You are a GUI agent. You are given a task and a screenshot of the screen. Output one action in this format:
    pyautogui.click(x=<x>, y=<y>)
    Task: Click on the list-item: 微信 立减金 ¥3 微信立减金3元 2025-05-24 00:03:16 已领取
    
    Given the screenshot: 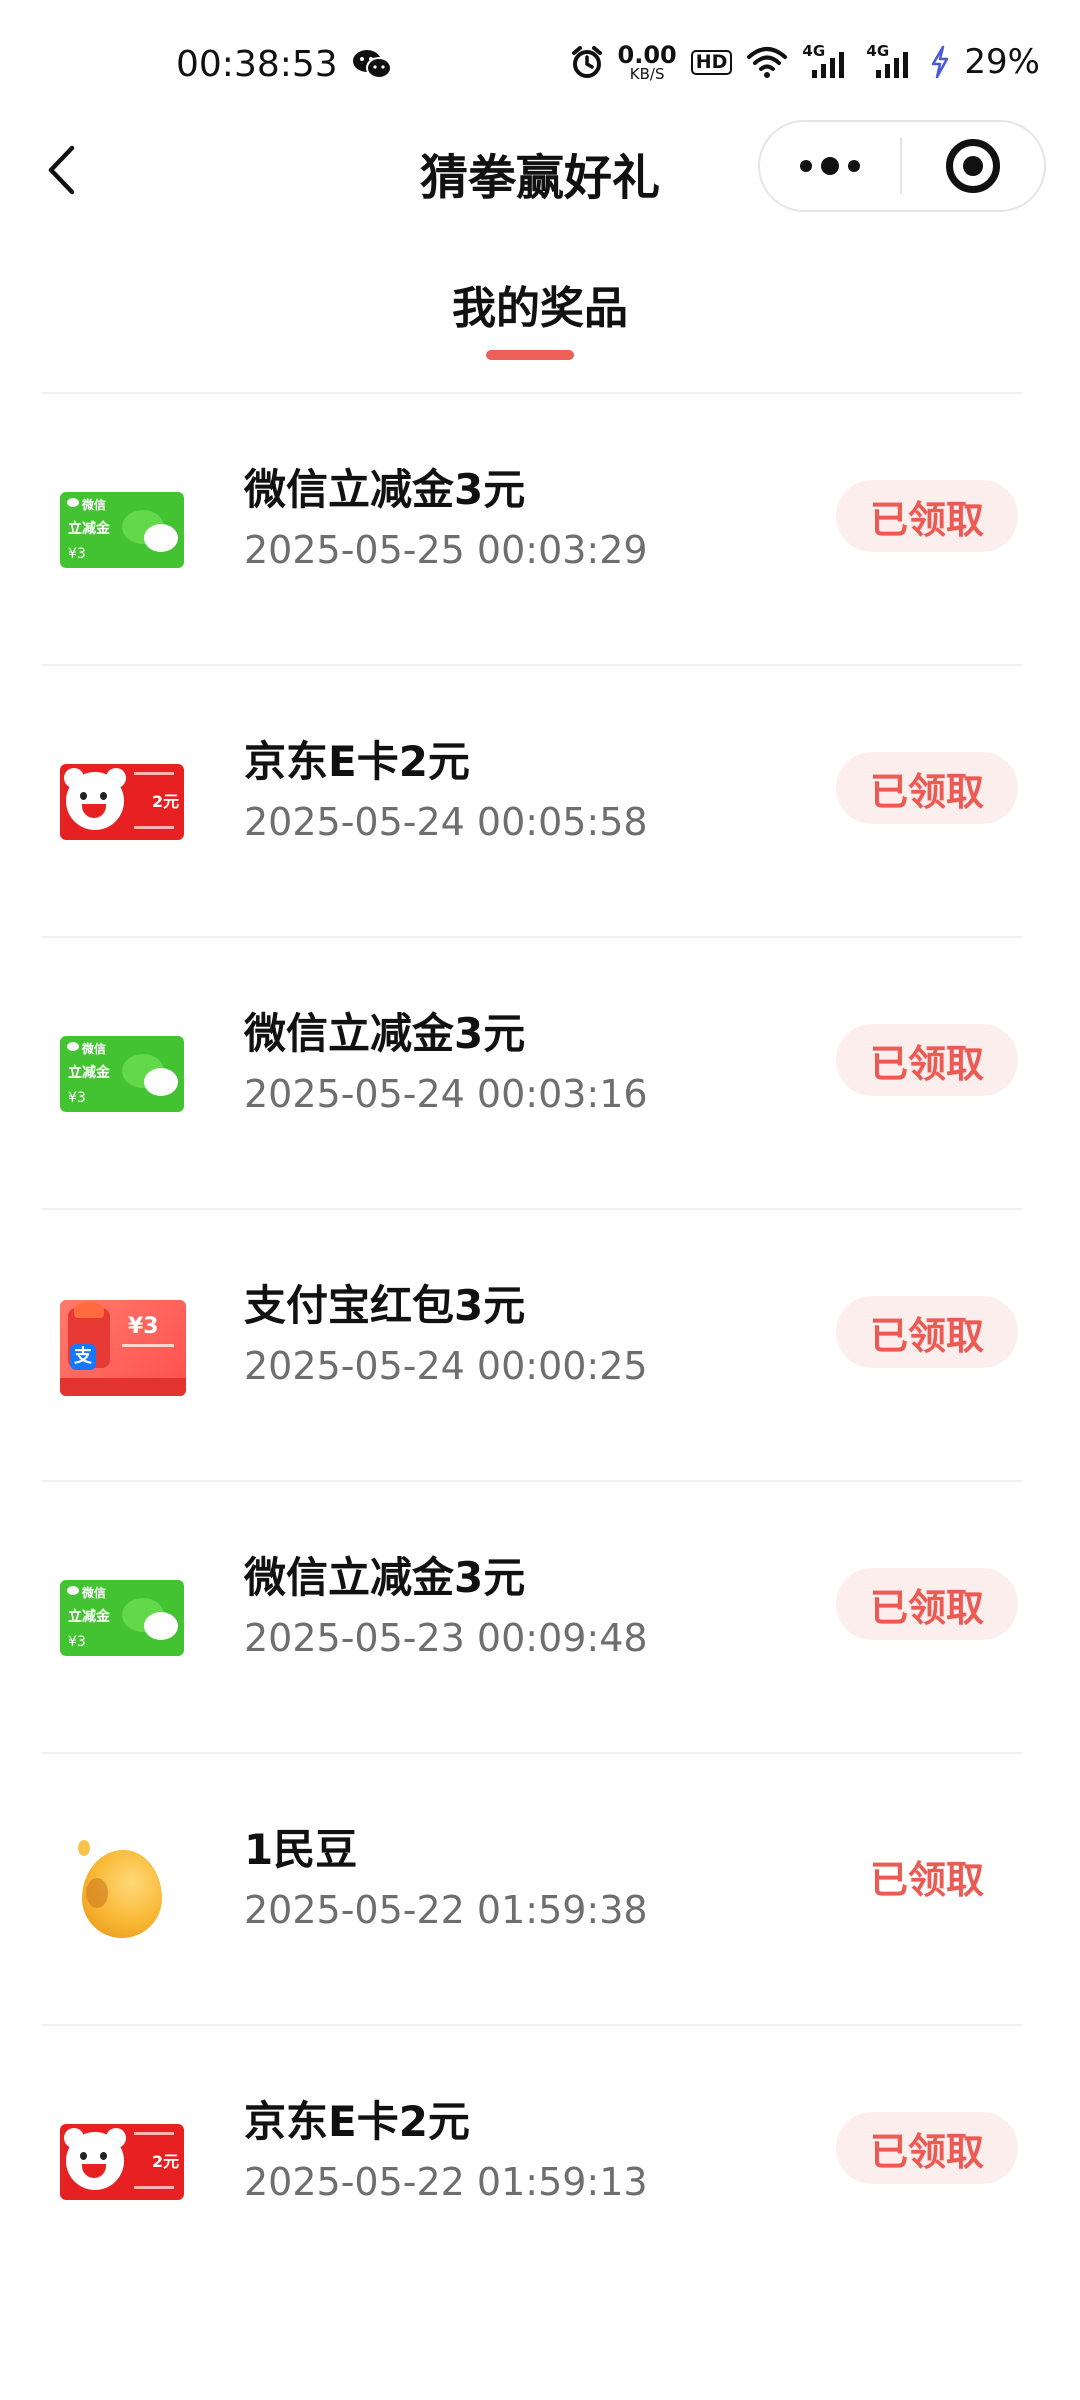 What is the action you would take?
    pyautogui.click(x=532, y=1072)
    